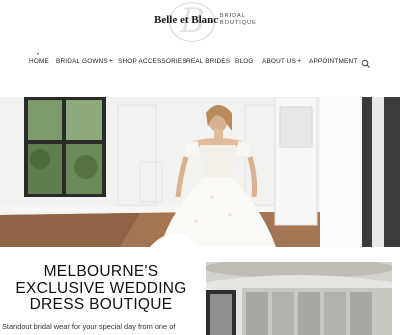 The image size is (400, 335). Describe the element at coordinates (101, 271) in the screenshot. I see `title-line: MELBOURNE'S` at that location.